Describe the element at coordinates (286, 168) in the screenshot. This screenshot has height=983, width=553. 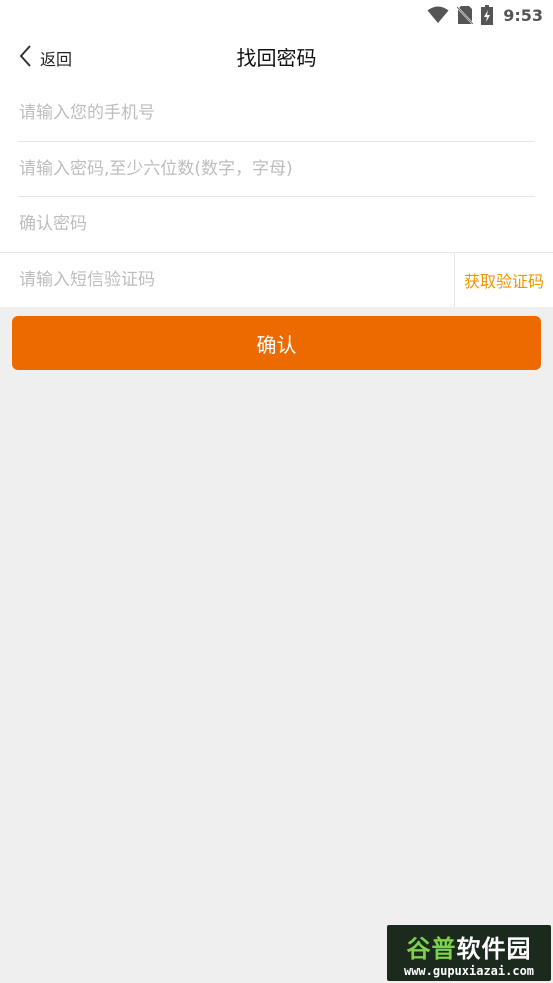
I see `password-input` at that location.